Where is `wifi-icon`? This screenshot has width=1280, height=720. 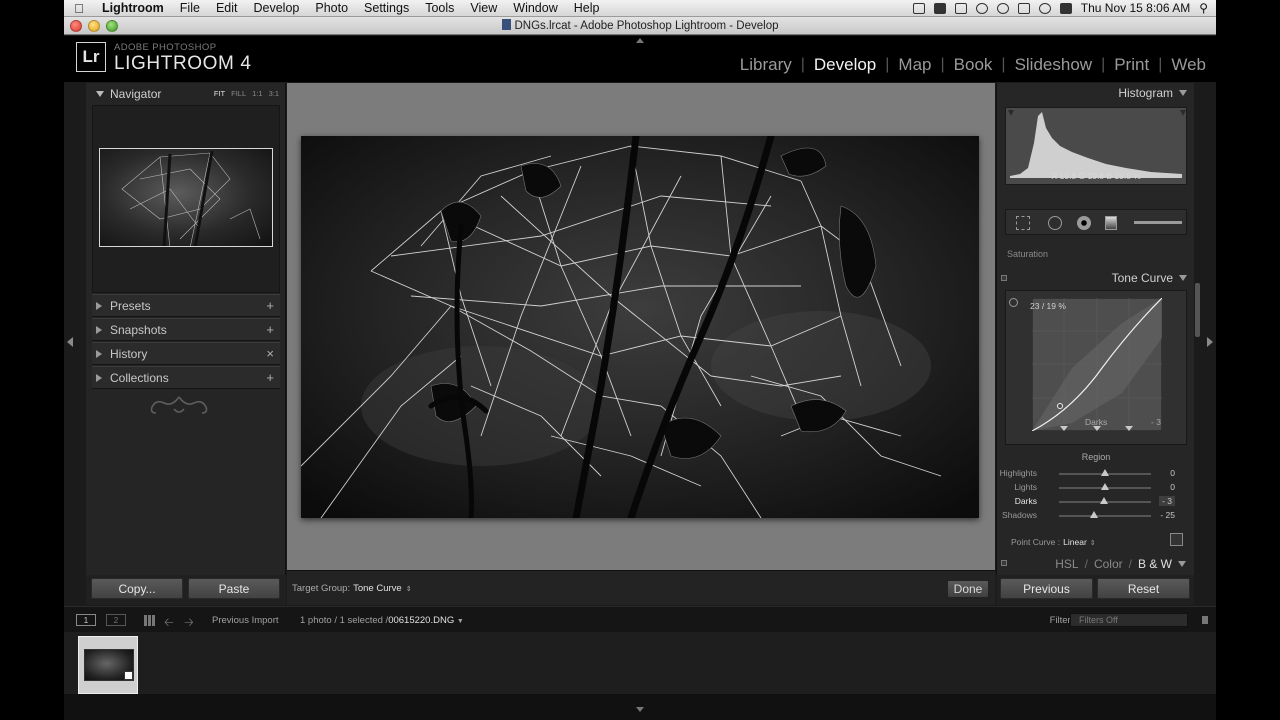 wifi-icon is located at coordinates (1044, 8).